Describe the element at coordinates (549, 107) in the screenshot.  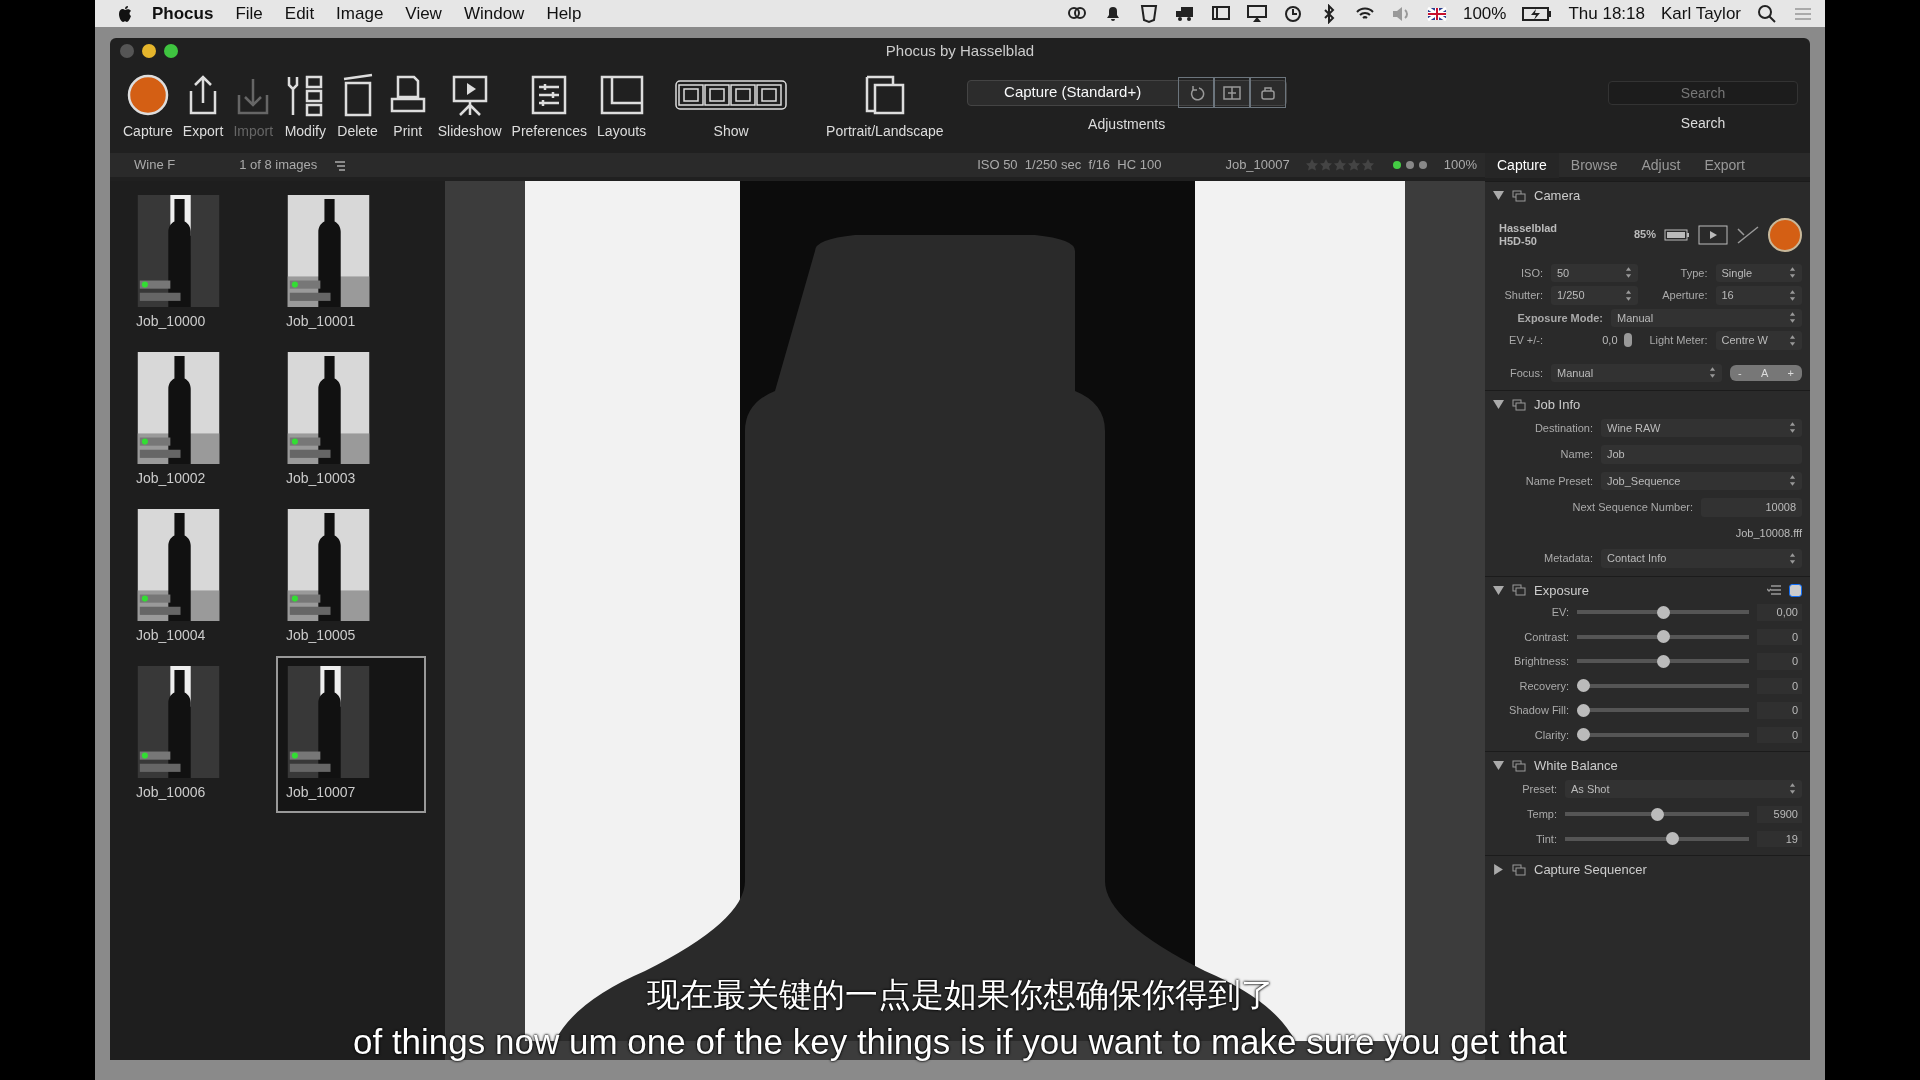
I see `toolbar-button: Preferences` at that location.